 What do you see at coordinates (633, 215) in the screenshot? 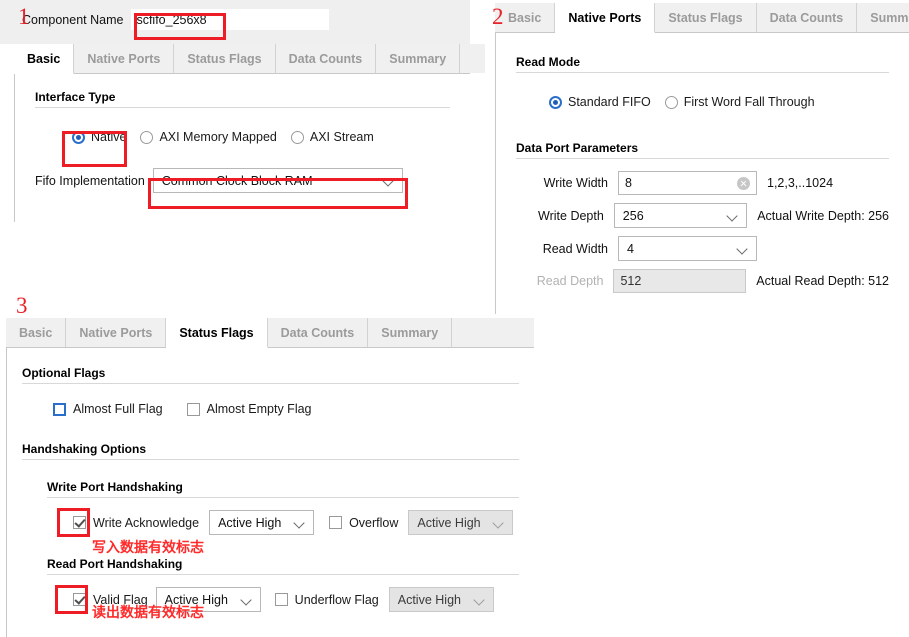
I see `write-depth-value: 256` at bounding box center [633, 215].